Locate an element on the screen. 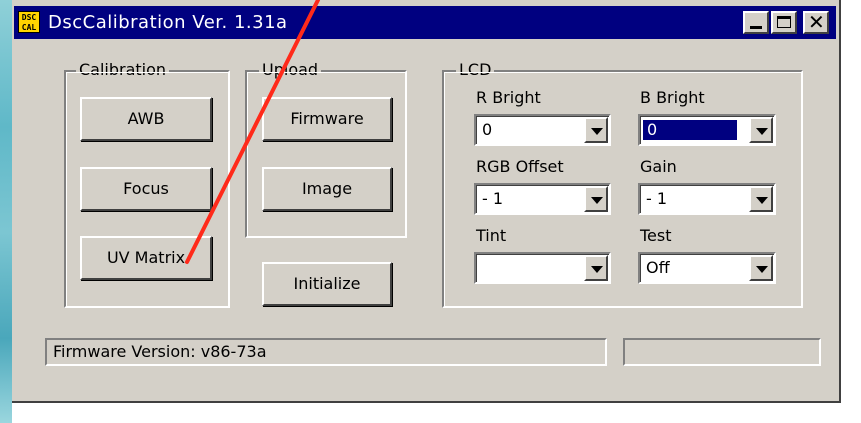  initialize-button: Initialize is located at coordinates (327, 284).